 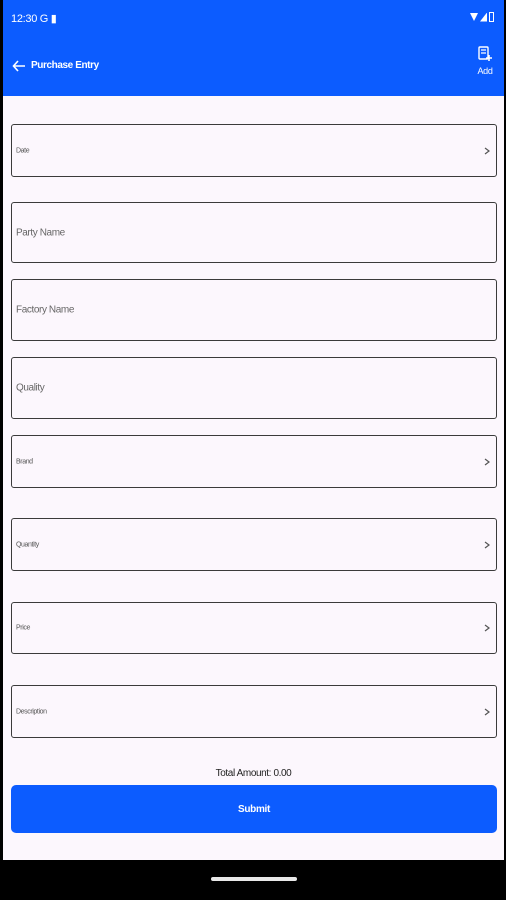 I want to click on add-button: Add, so click(x=485, y=61).